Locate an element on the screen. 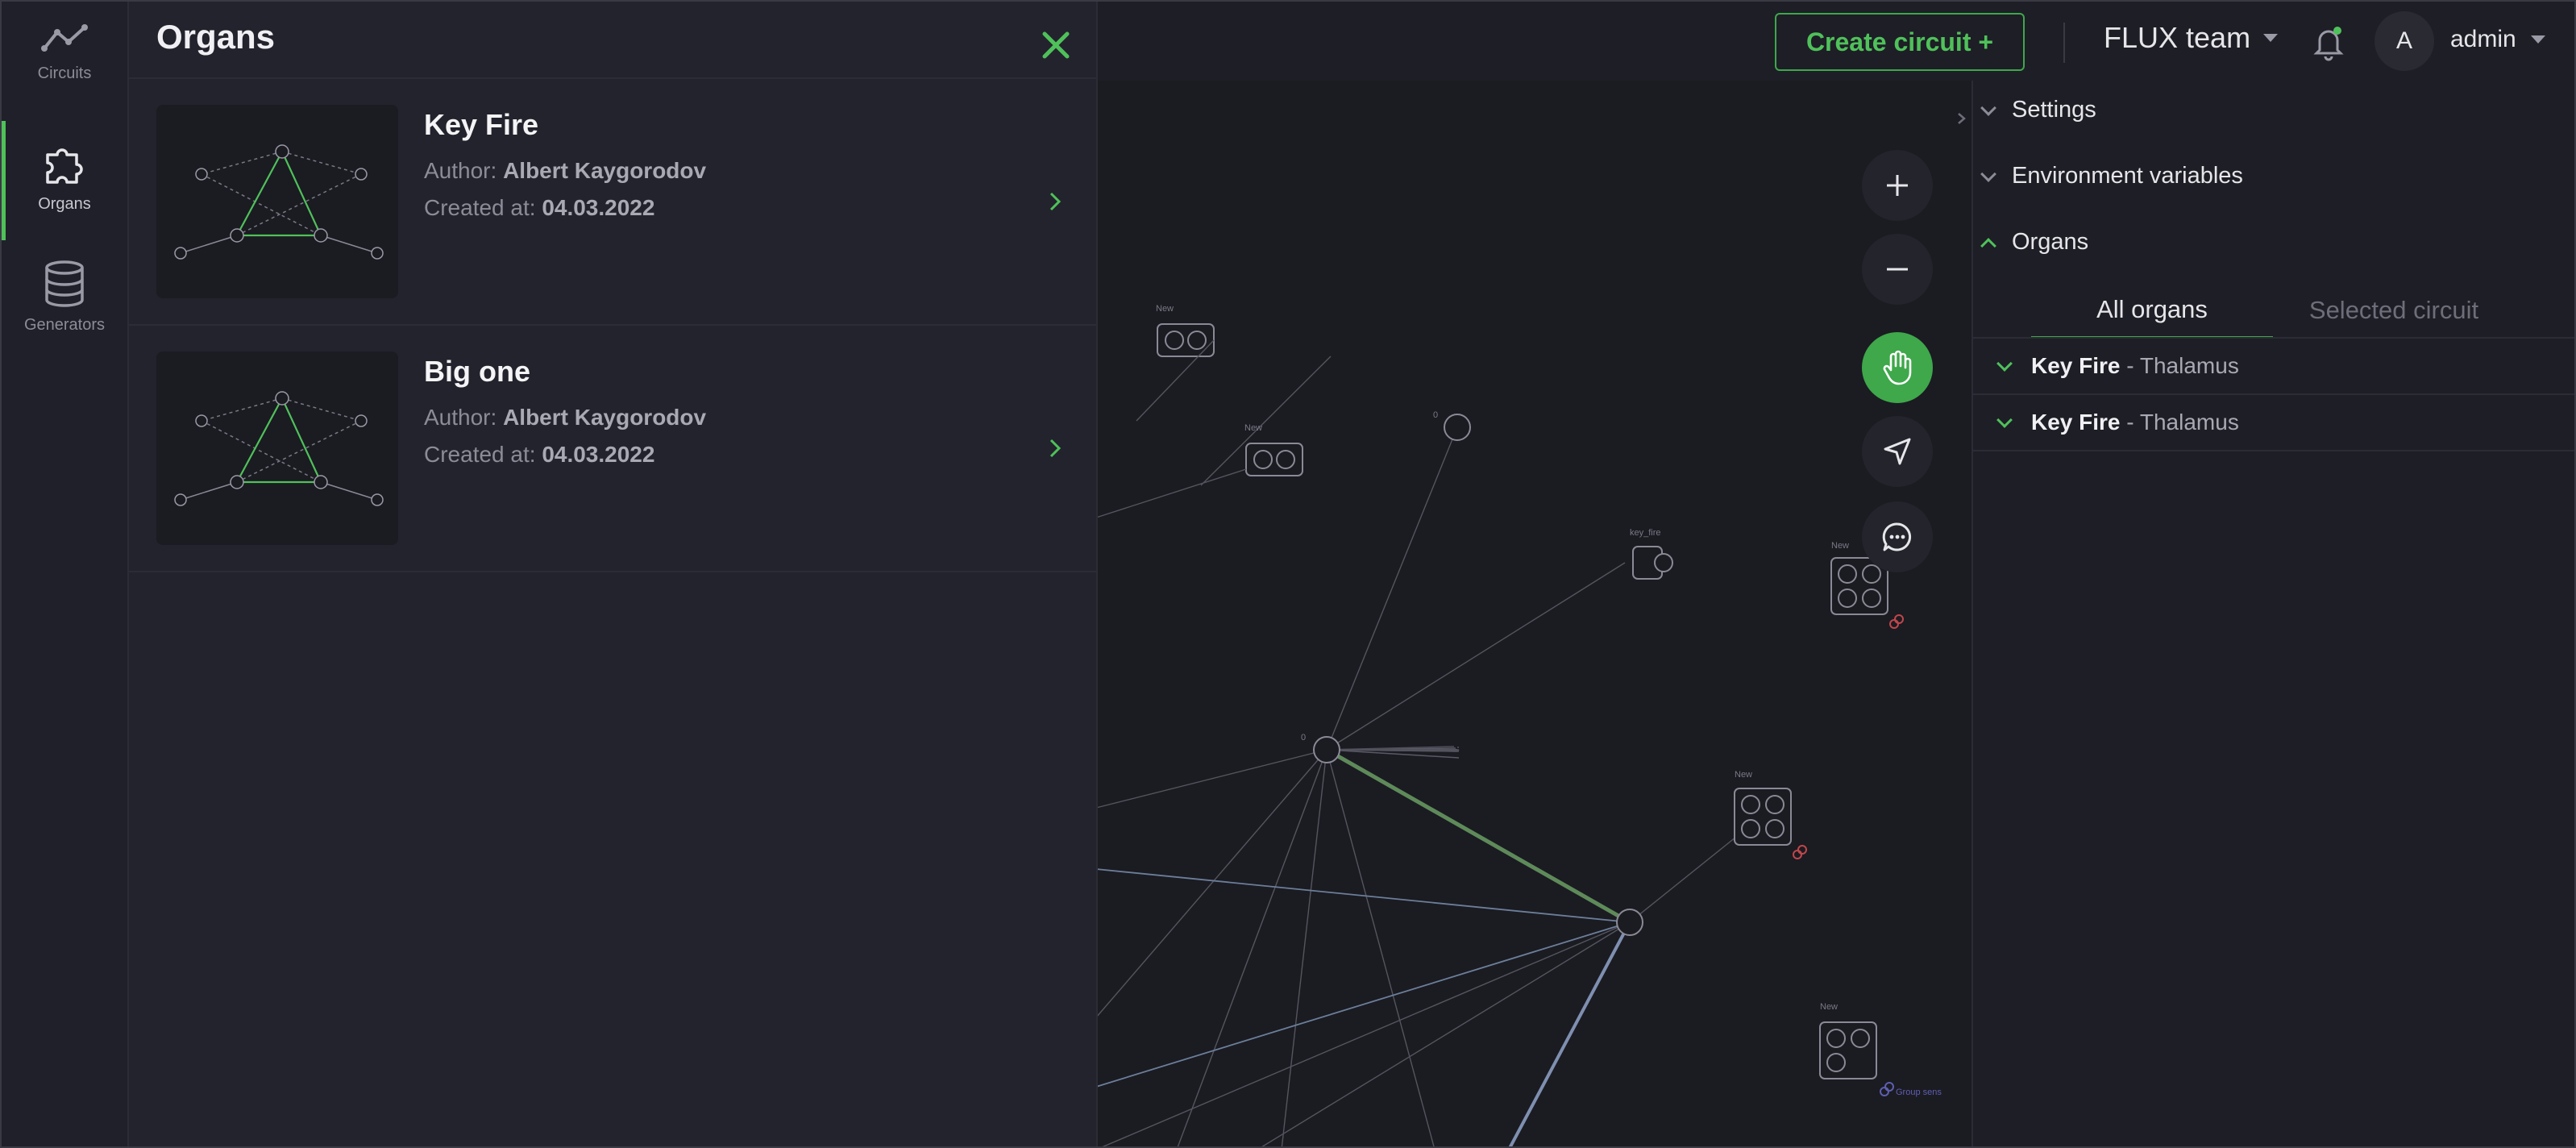 The height and width of the screenshot is (1148, 2576). pan-tool-button is located at coordinates (1897, 367).